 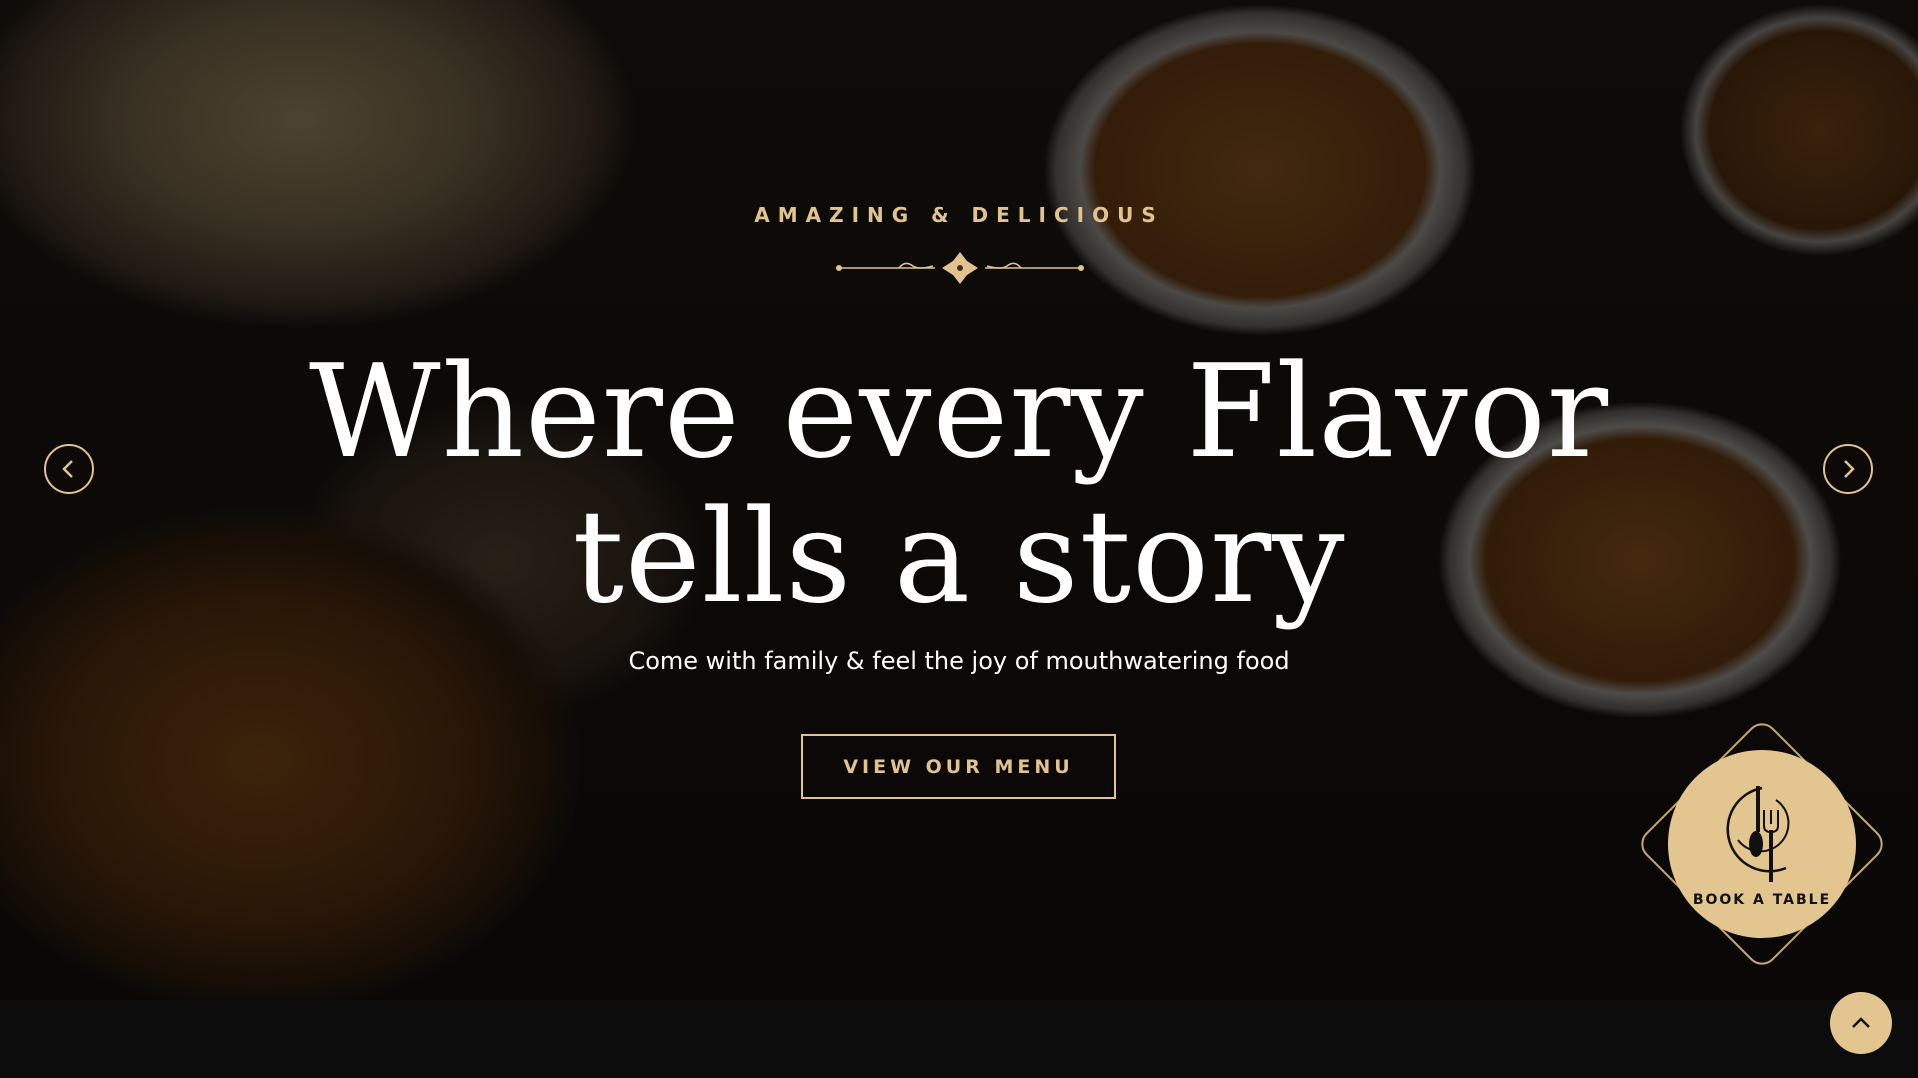 I want to click on plate-fork-spoon-icon, so click(x=1758, y=834).